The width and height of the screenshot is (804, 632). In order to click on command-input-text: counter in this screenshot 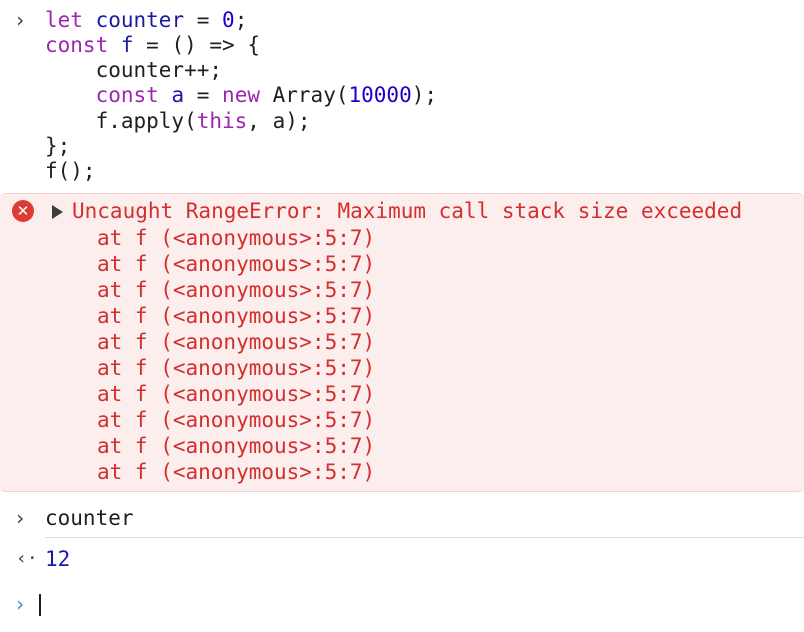, I will do `click(89, 518)`.